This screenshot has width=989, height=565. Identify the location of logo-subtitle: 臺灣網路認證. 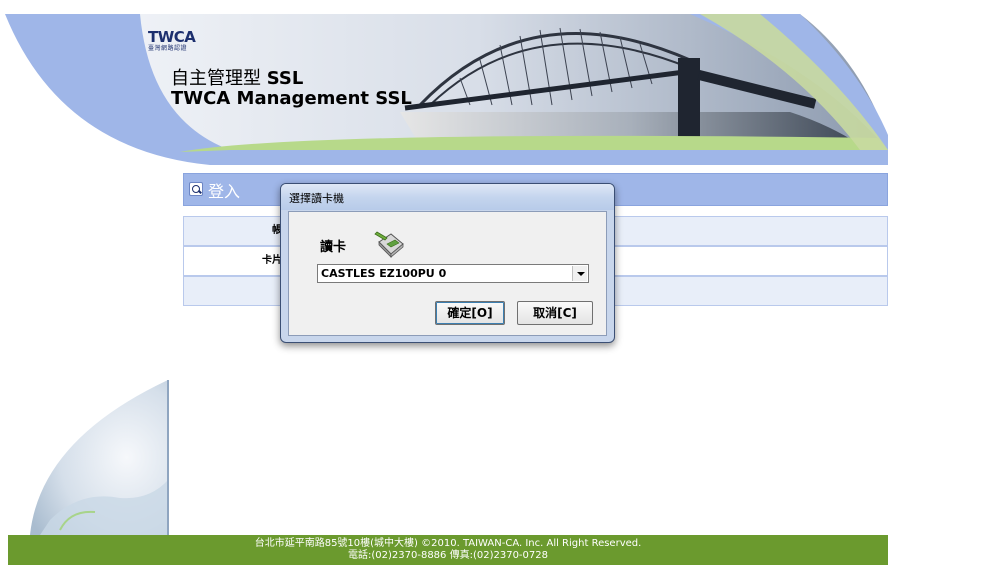
(168, 48).